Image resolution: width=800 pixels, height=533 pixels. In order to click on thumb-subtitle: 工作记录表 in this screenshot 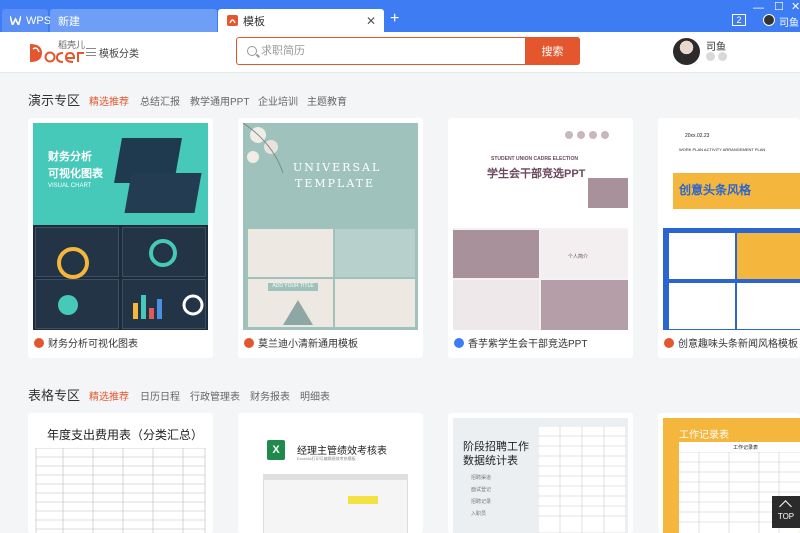, I will do `click(746, 448)`.